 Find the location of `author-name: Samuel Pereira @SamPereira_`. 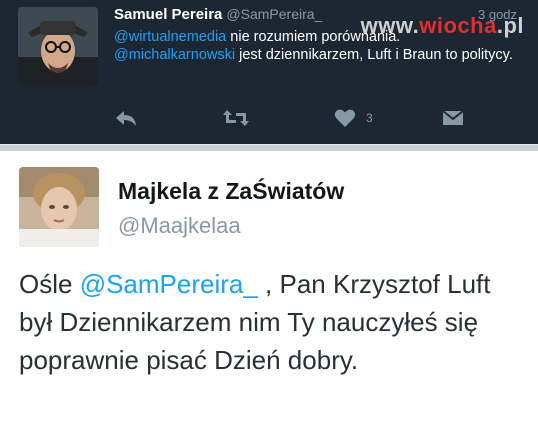

author-name: Samuel Pereira @SamPereira_ is located at coordinates (218, 14).